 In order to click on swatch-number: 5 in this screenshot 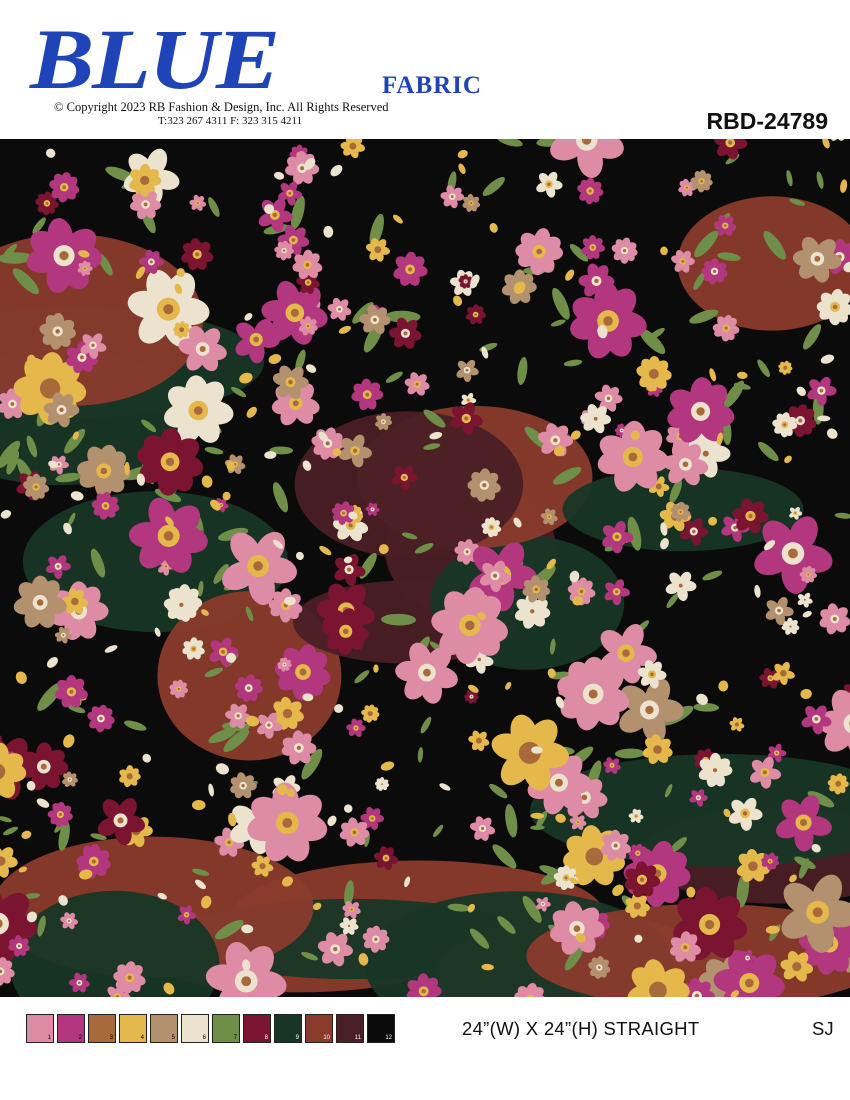, I will do `click(173, 1038)`.